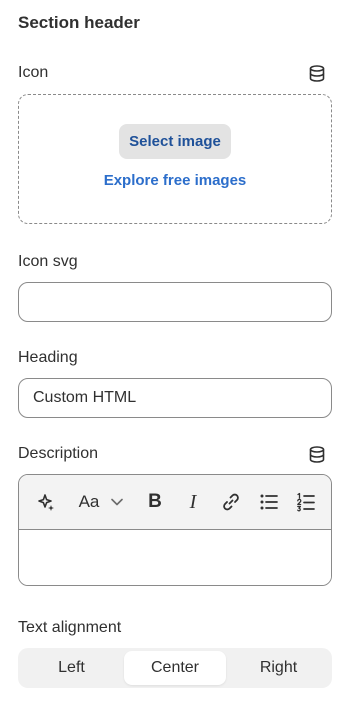 The image size is (351, 705). I want to click on icon-svg-field-label: Icon svg, so click(48, 261).